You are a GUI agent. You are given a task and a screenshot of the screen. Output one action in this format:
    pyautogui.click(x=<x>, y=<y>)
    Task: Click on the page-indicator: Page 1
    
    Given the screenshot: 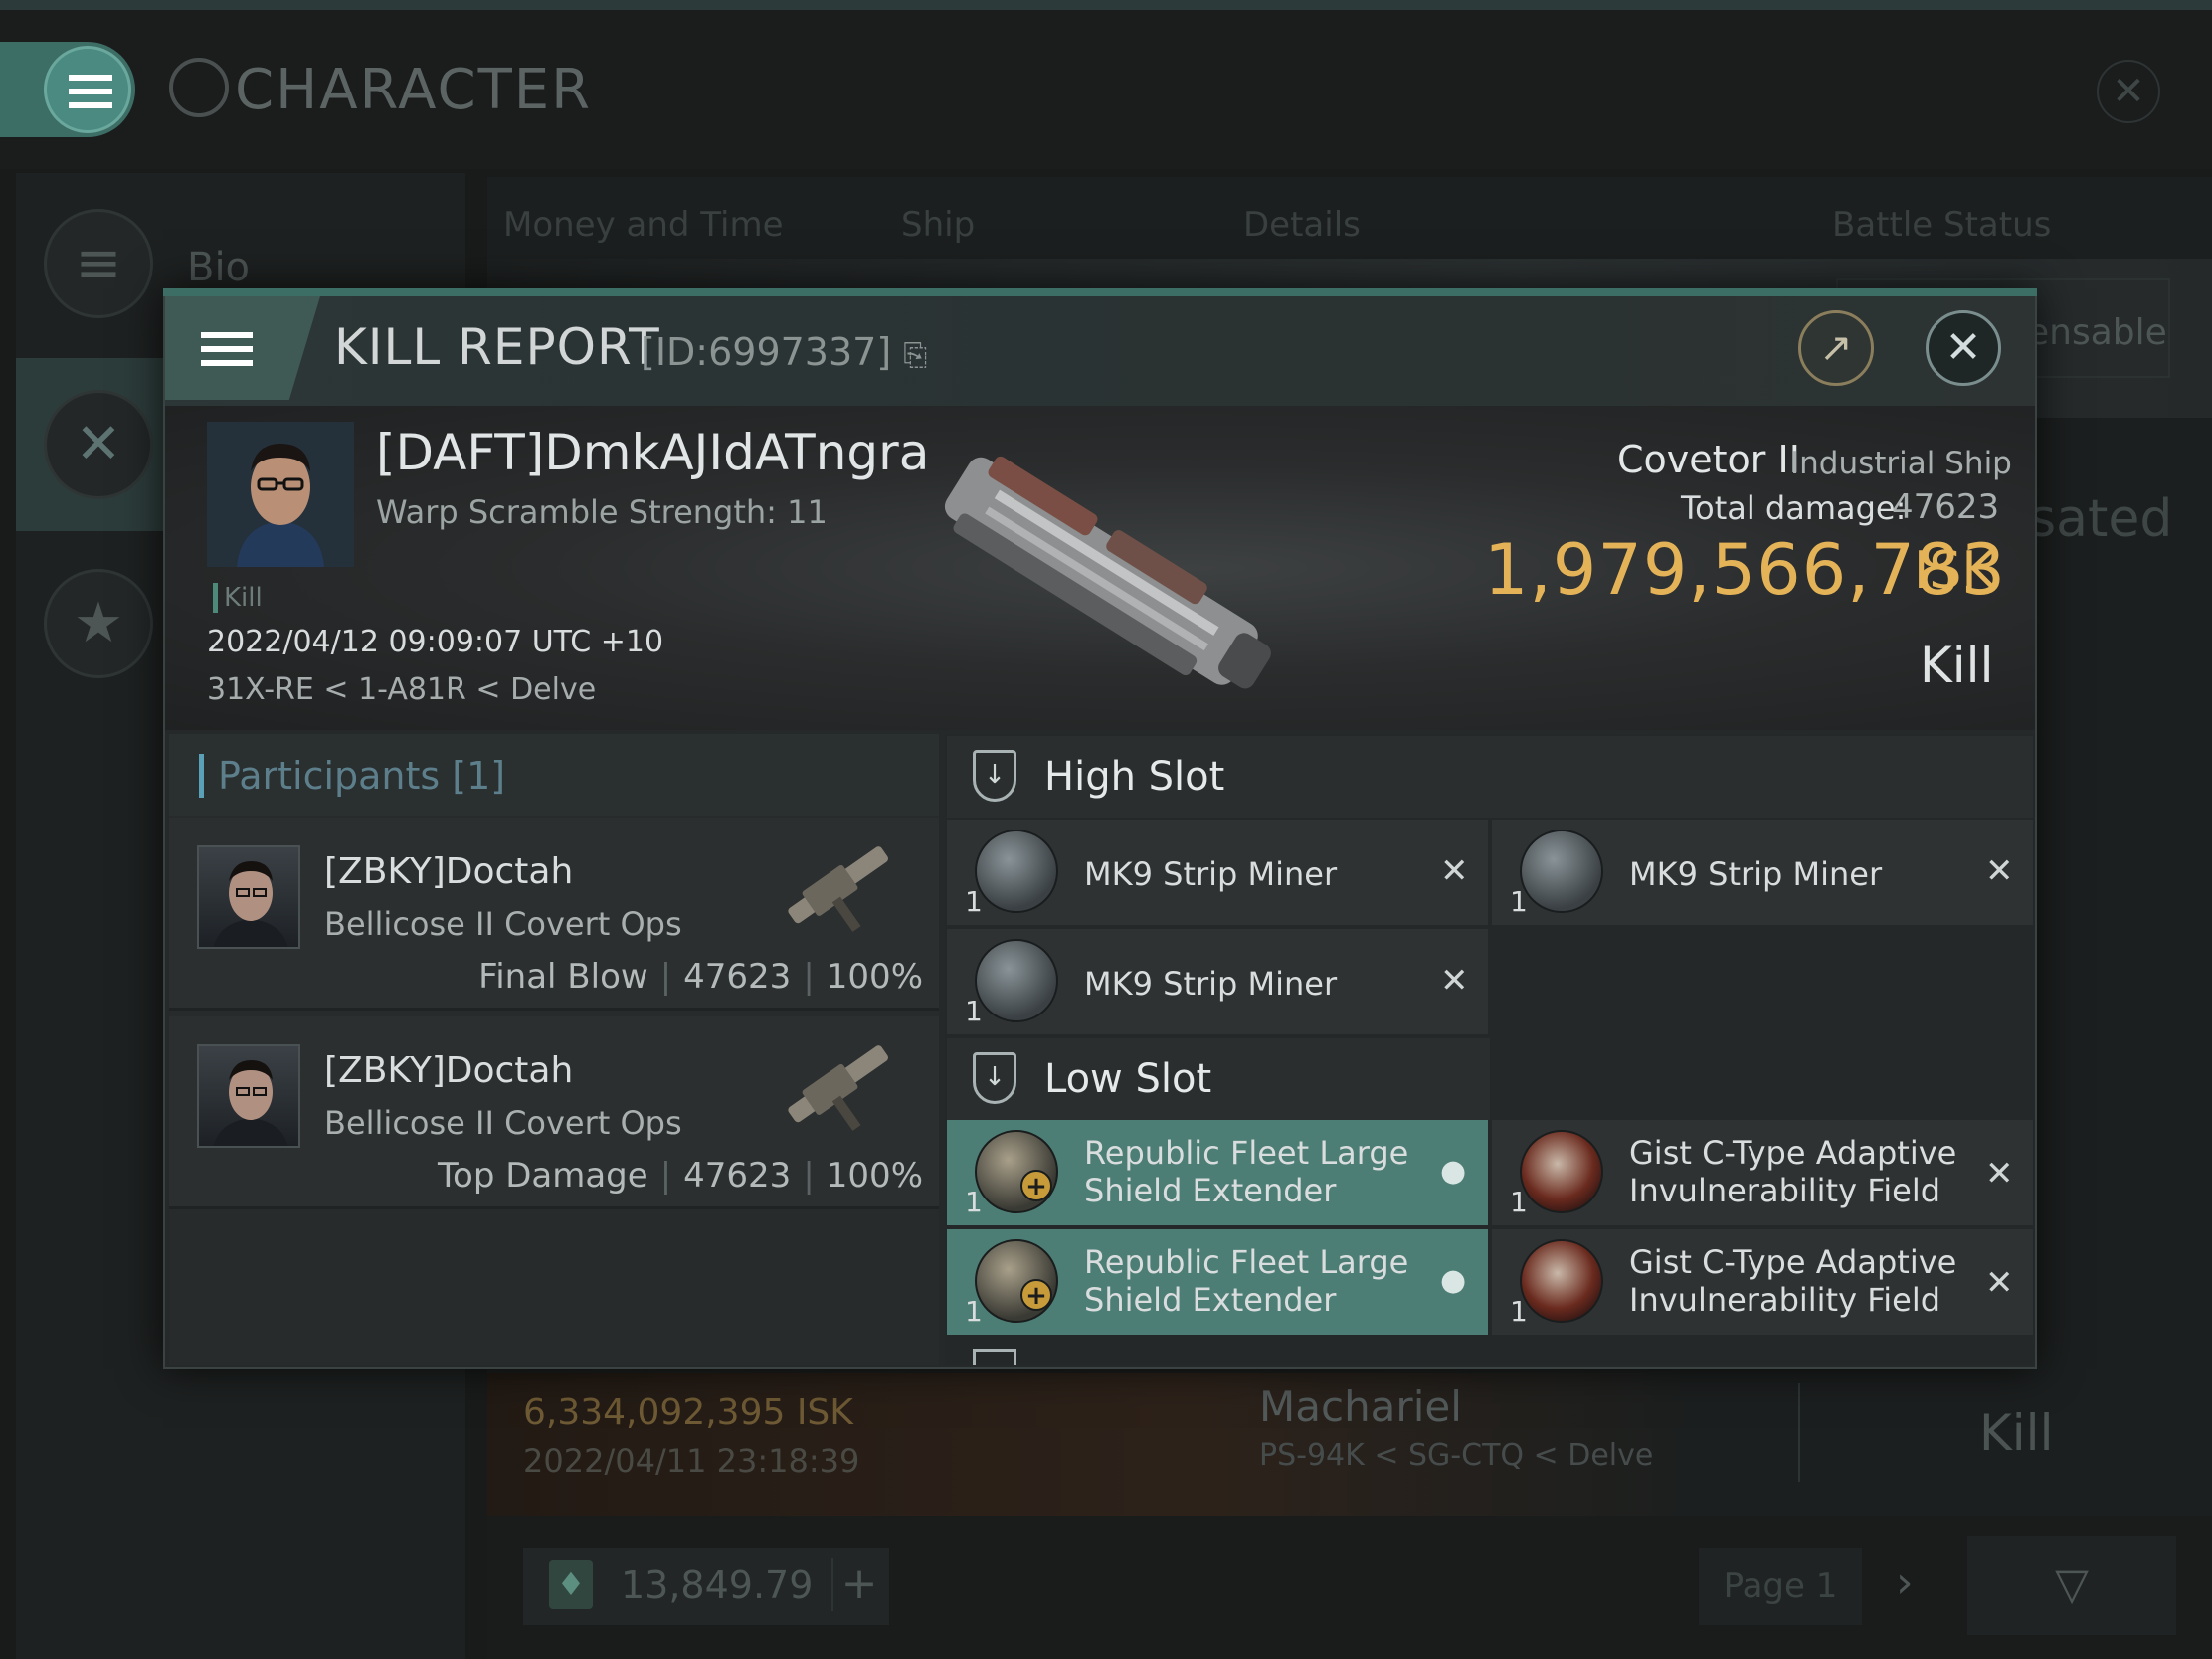 What is the action you would take?
    pyautogui.click(x=1780, y=1586)
    